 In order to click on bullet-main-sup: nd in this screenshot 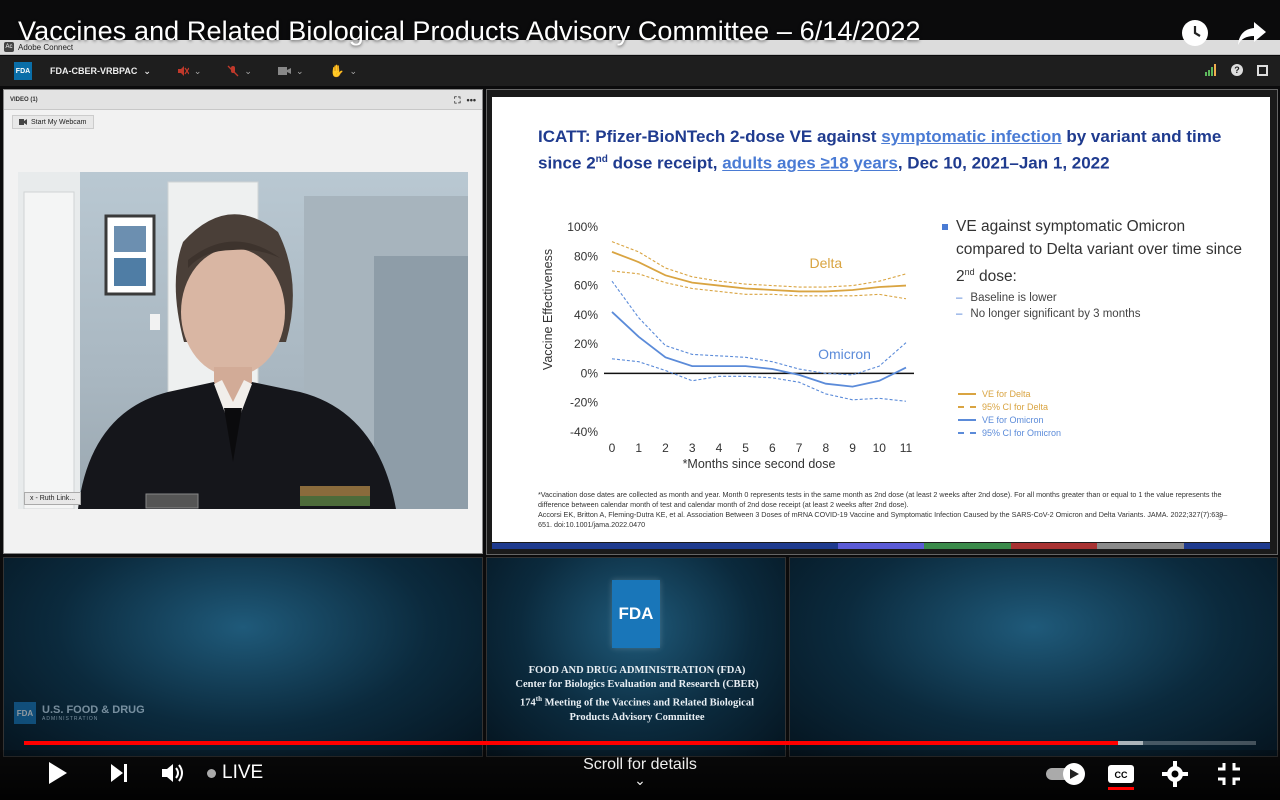, I will do `click(969, 272)`.